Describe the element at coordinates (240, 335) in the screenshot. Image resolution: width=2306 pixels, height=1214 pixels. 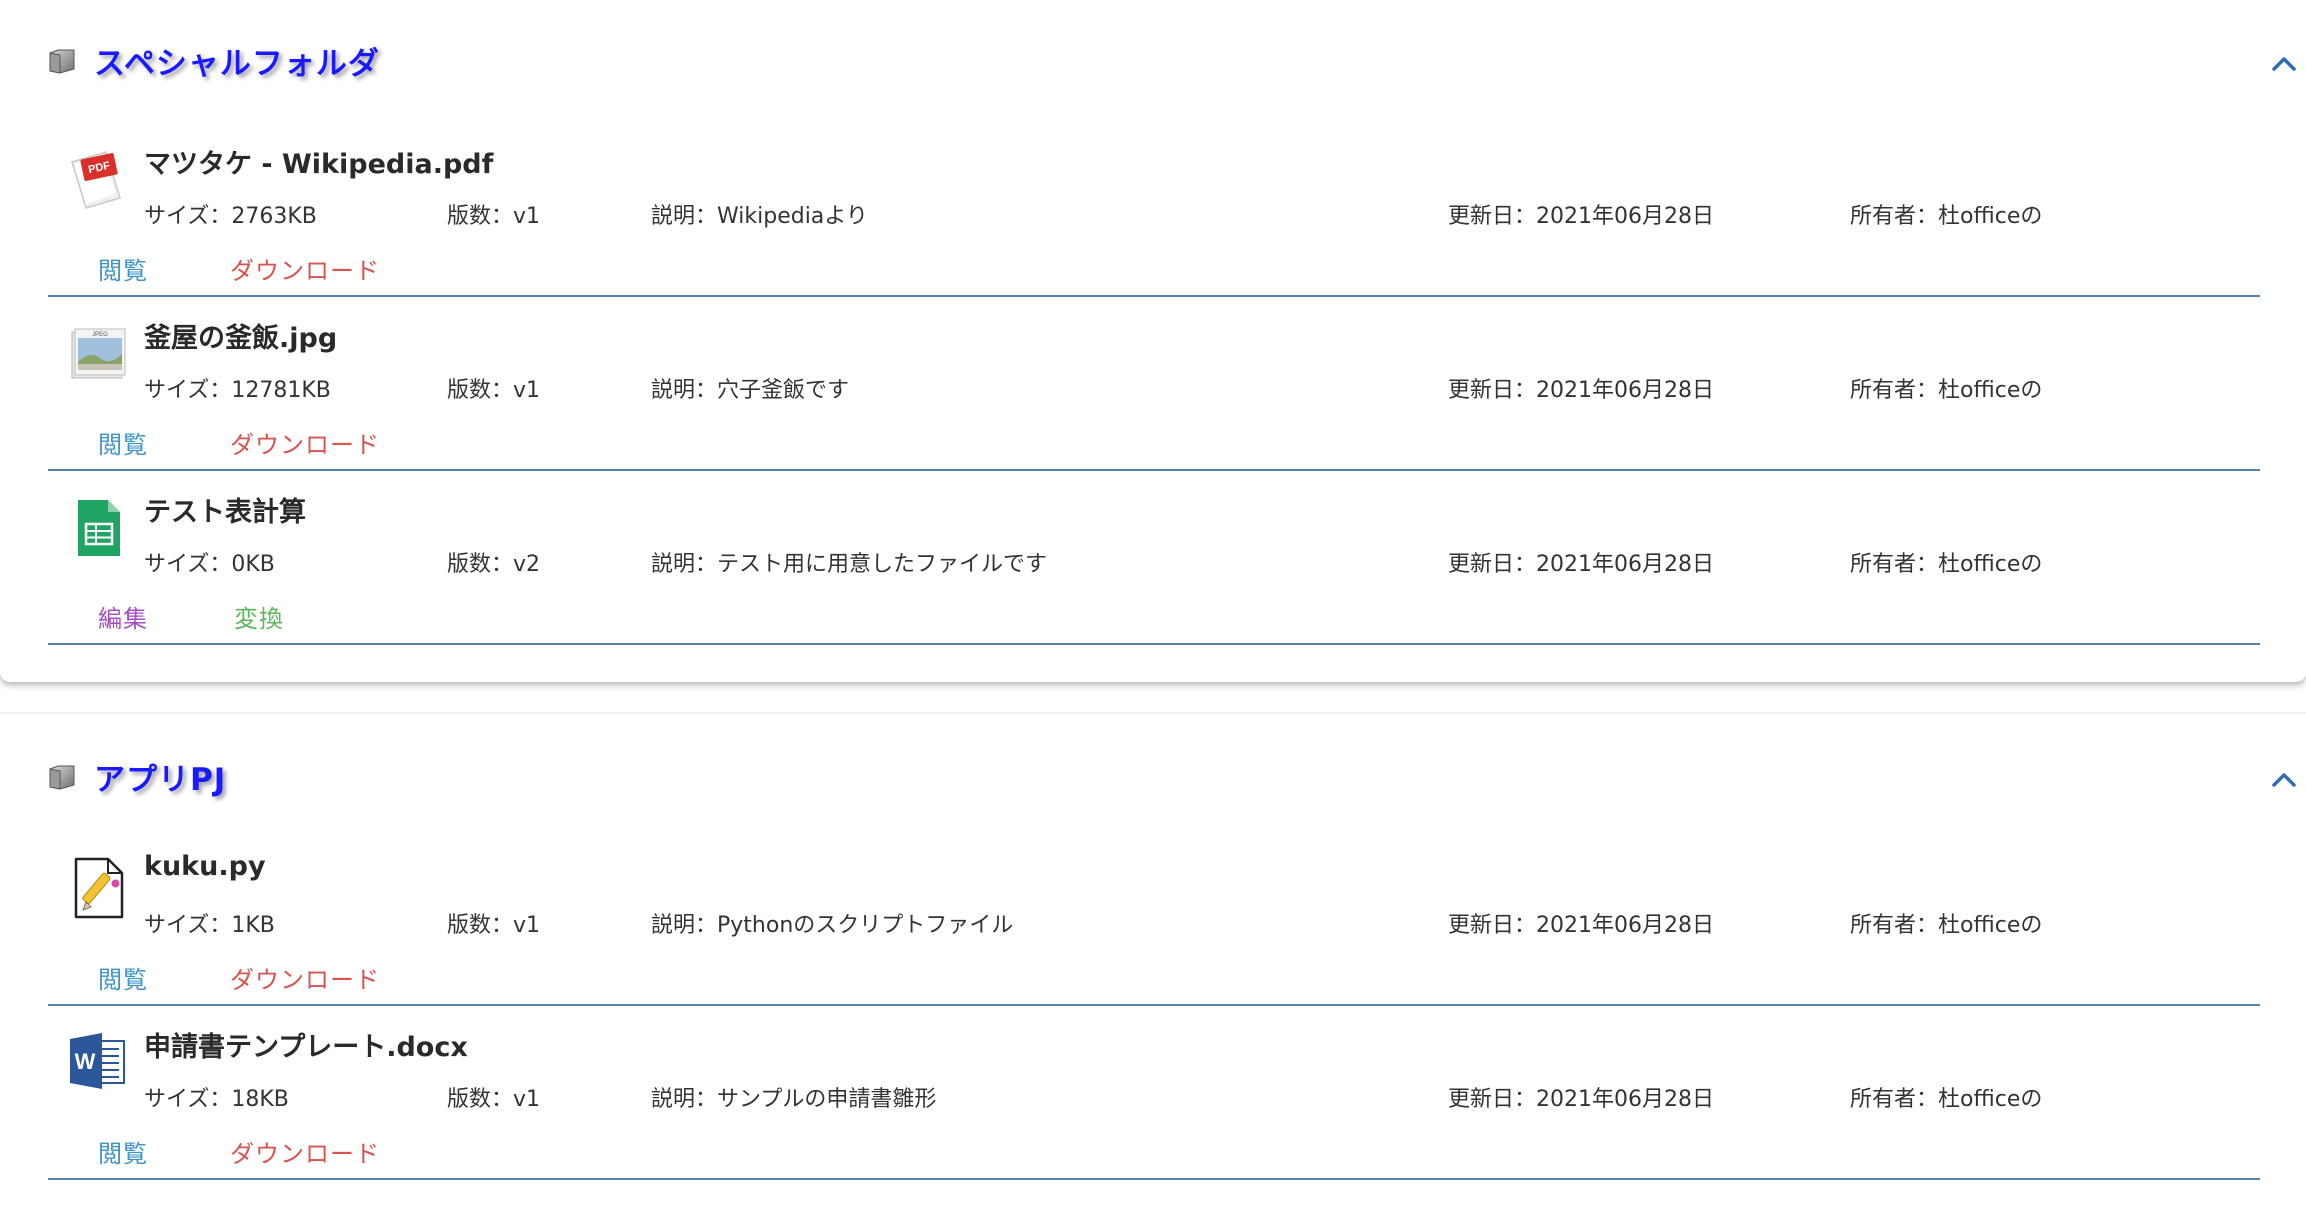
I see `file-name: 釜屋の釜飯.jpg` at that location.